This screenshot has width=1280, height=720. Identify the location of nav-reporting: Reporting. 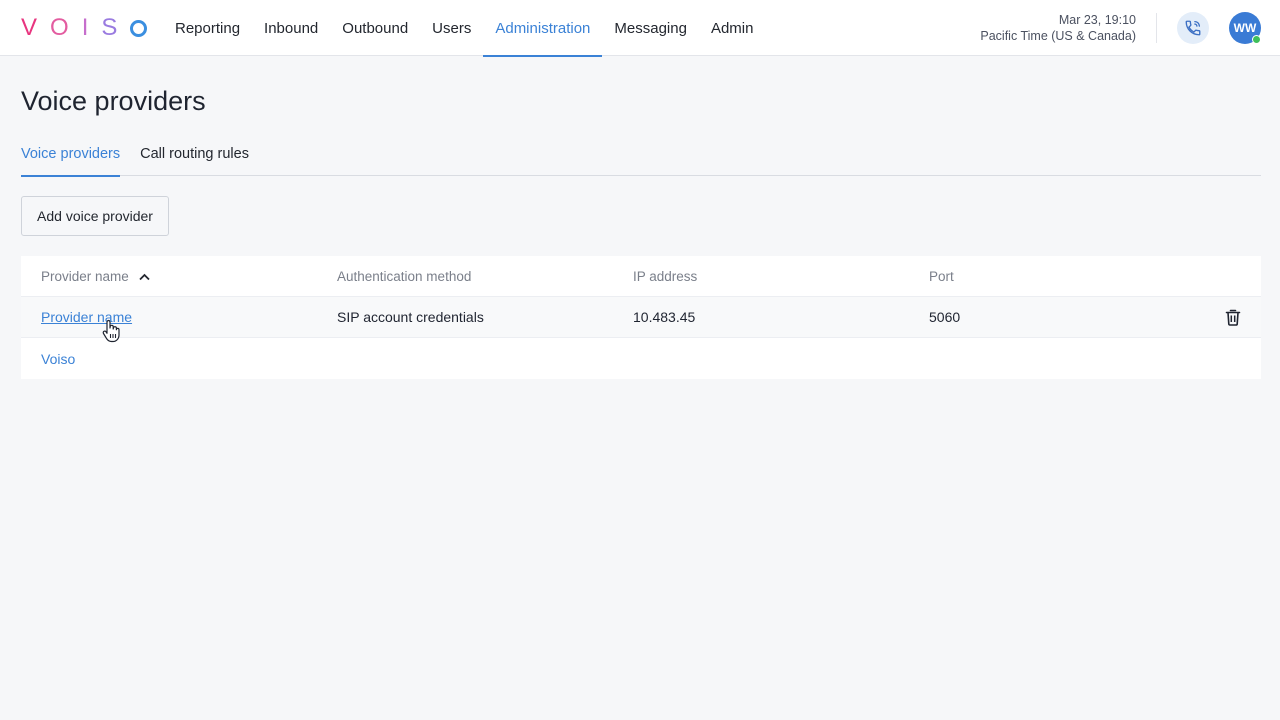
(207, 28).